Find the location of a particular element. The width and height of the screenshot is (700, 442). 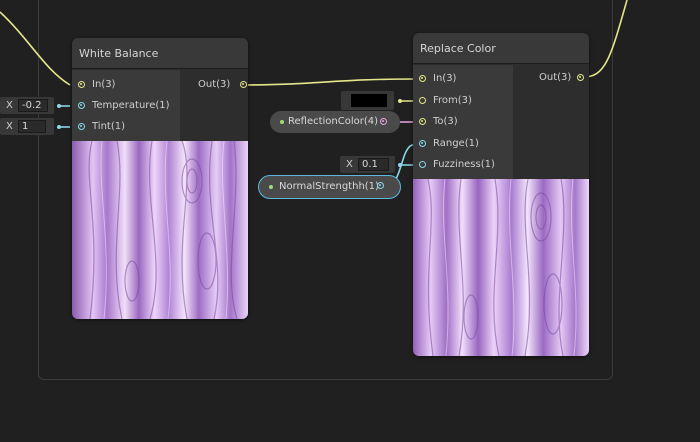

fuzziness-axis-label: X is located at coordinates (349, 164).